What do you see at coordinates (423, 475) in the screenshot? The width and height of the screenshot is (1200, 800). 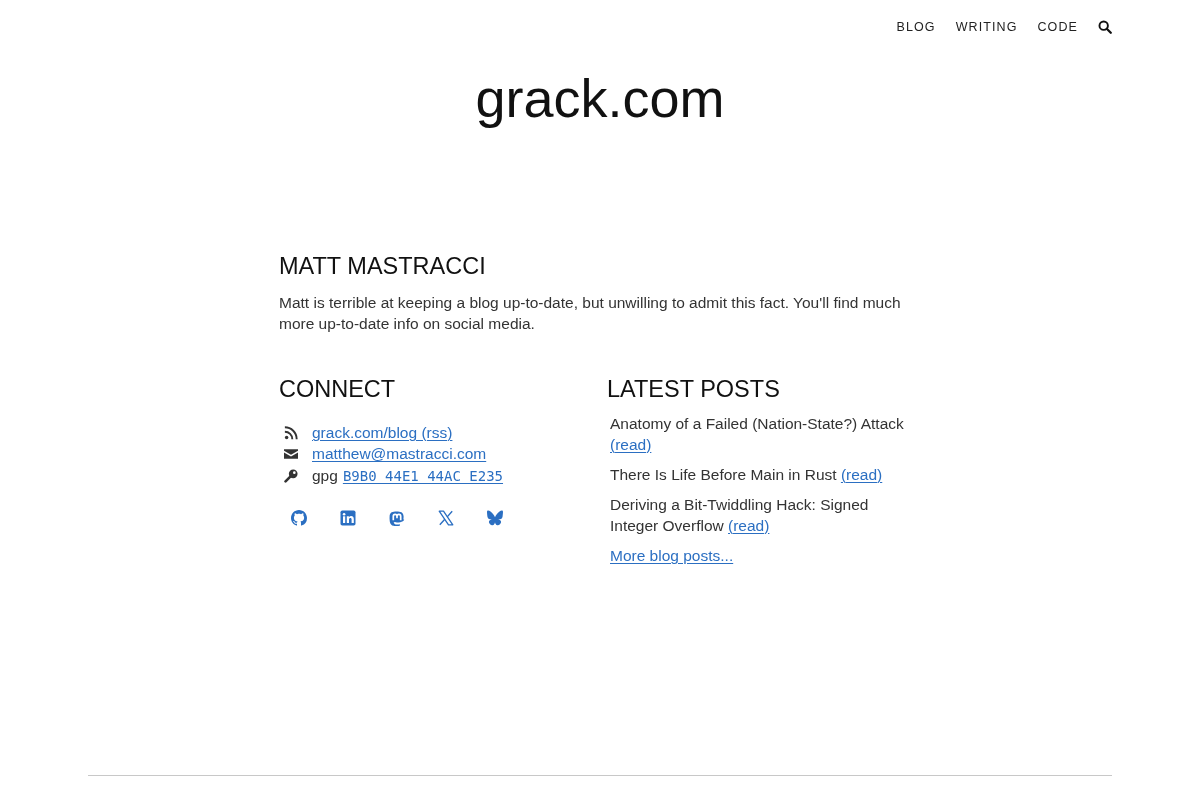 I see `gpg-key-link: B9B0 44E1 44AC E235` at bounding box center [423, 475].